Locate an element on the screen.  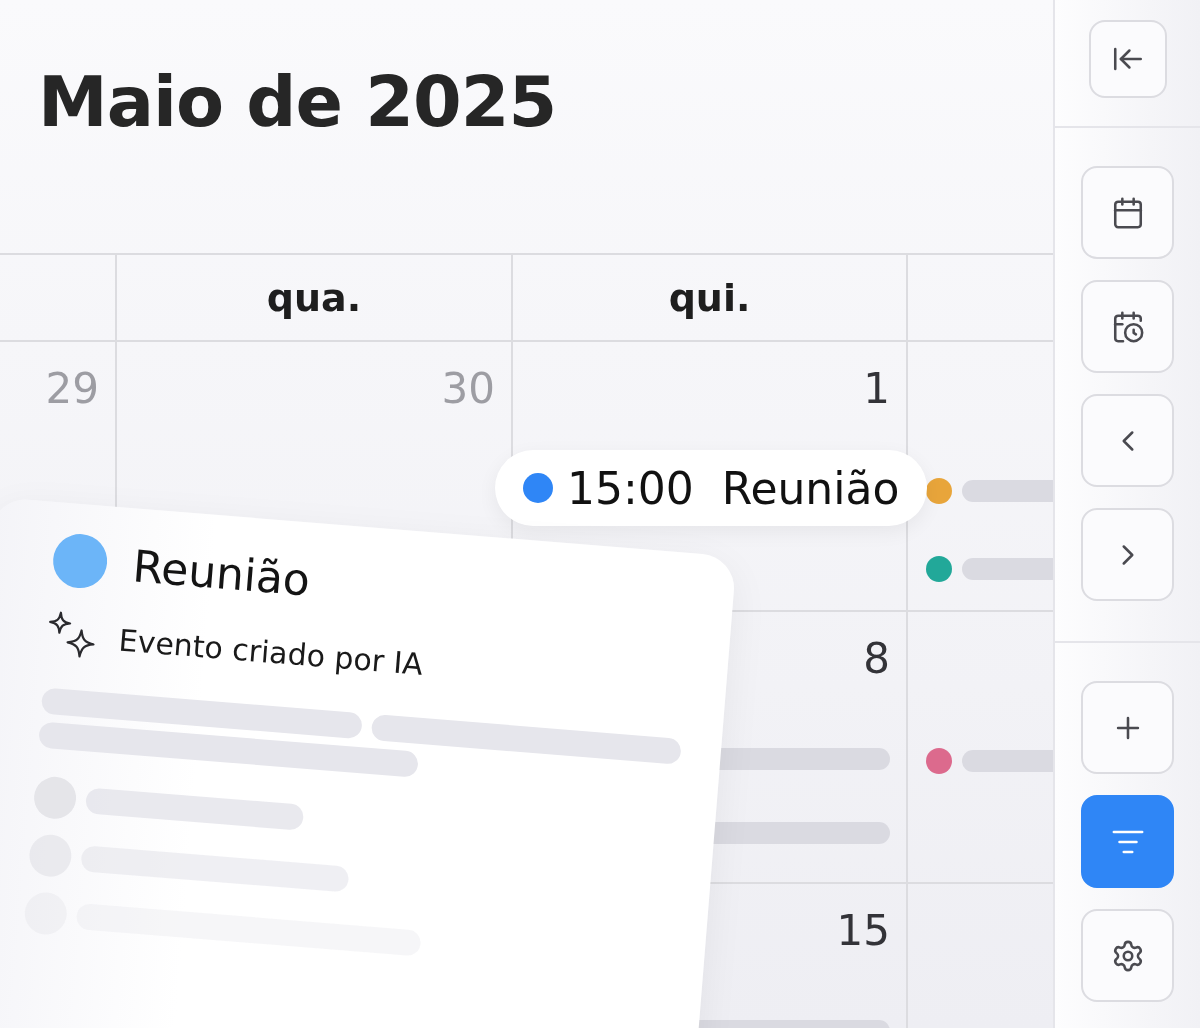
calendar-button is located at coordinates (1127, 212).